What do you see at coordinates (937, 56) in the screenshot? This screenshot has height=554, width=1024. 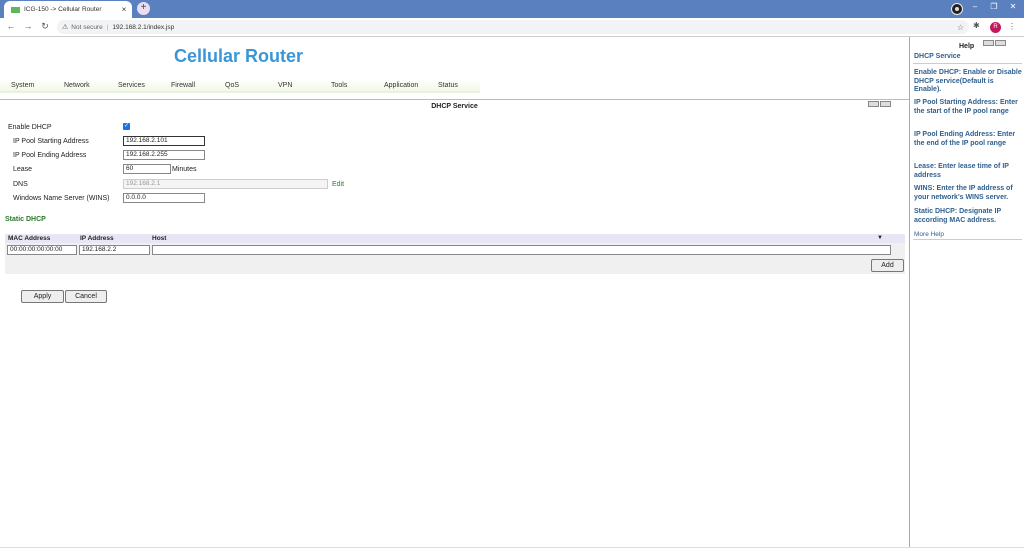 I see `help-subtitle: DHCP Service` at bounding box center [937, 56].